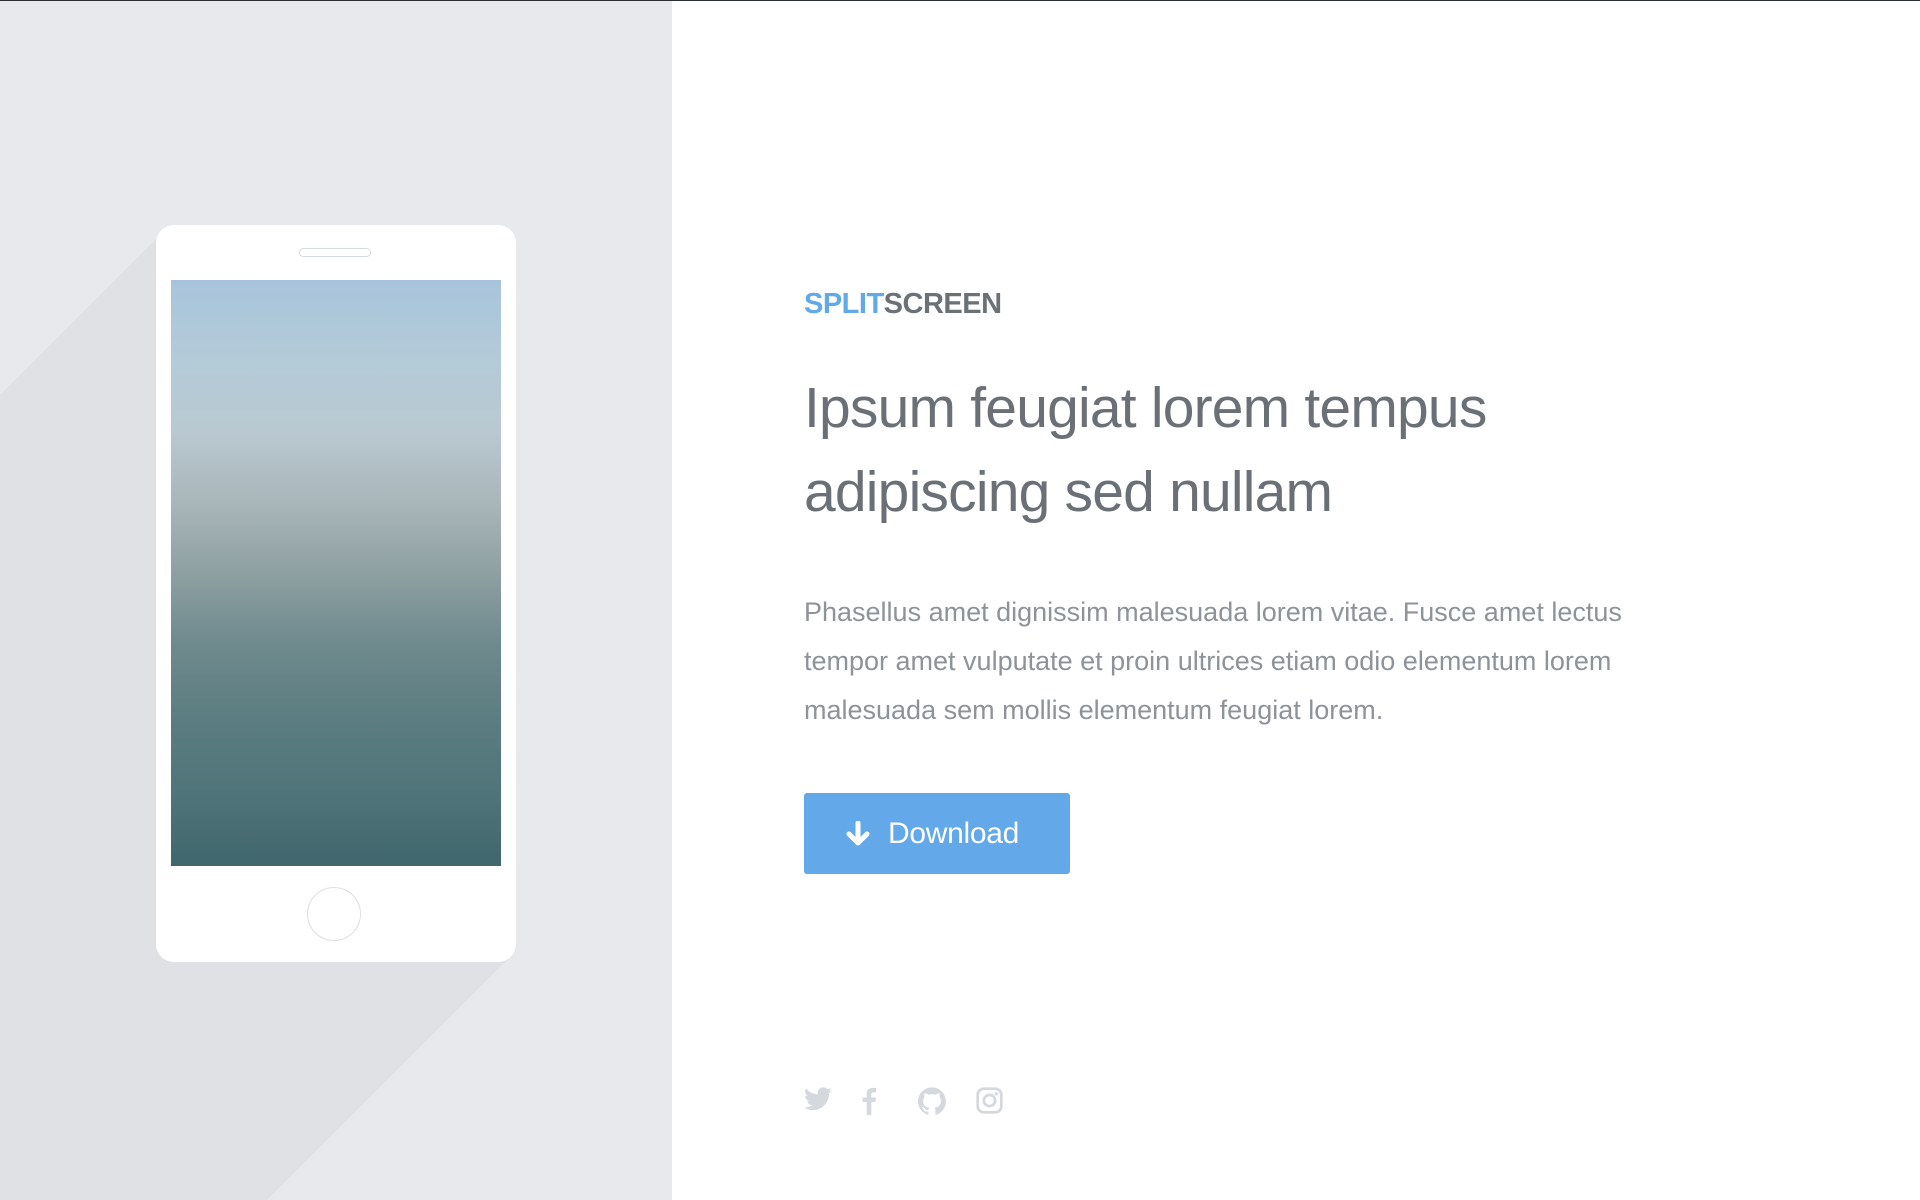  I want to click on instagram-icon, so click(990, 1101).